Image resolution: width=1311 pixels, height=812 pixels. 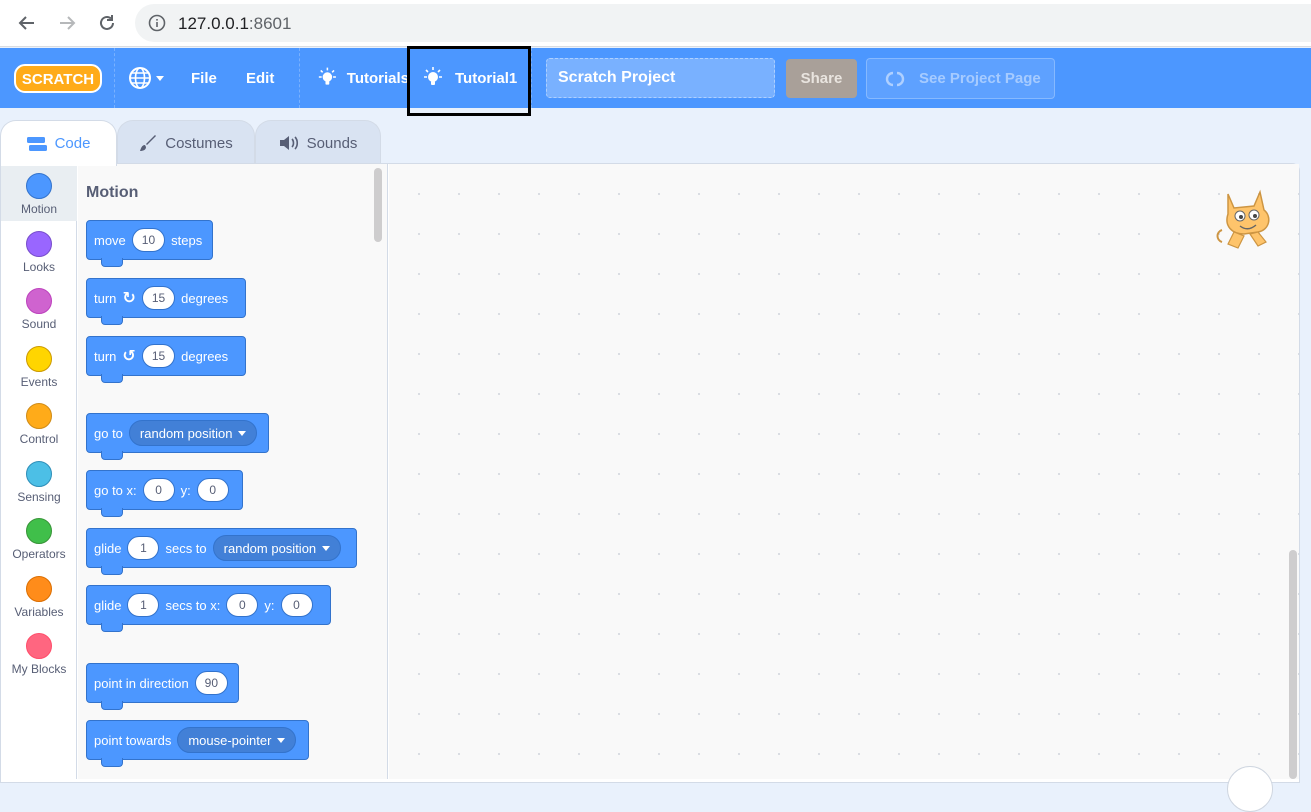 I want to click on arrow-left-icon, so click(x=26, y=23).